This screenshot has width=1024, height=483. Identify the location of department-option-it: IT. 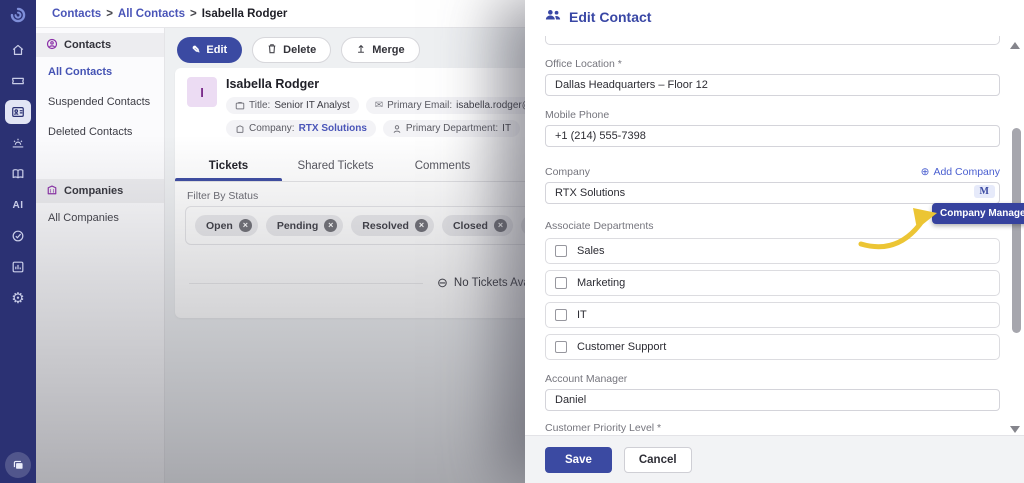
(772, 315).